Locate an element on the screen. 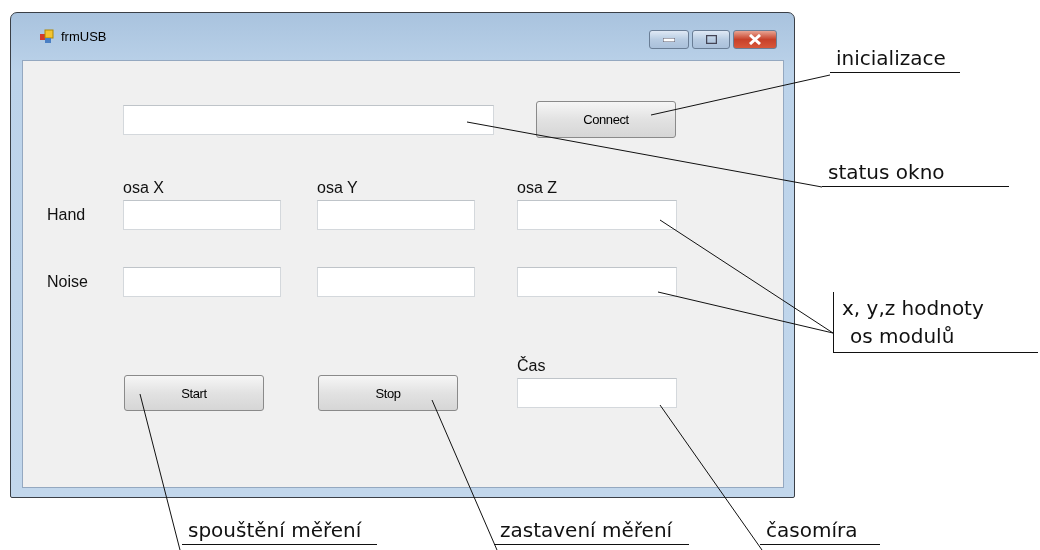 This screenshot has height=550, width=1040. annotation-label: spouštění měření is located at coordinates (279, 530).